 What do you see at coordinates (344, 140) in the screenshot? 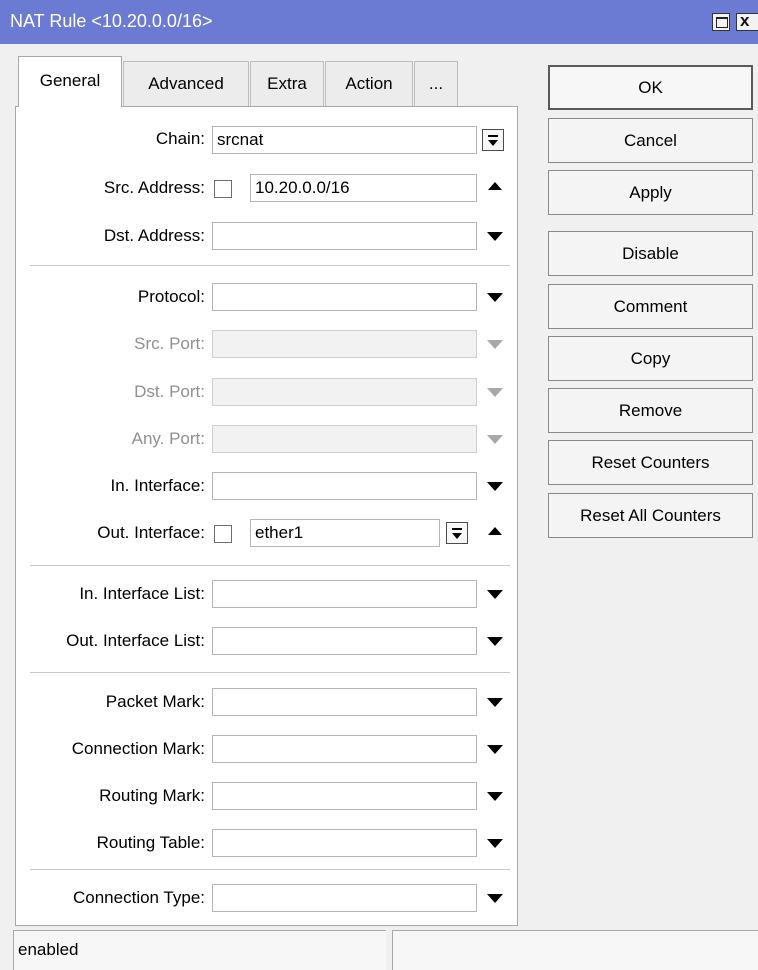
I see `chain-select: srcnat` at bounding box center [344, 140].